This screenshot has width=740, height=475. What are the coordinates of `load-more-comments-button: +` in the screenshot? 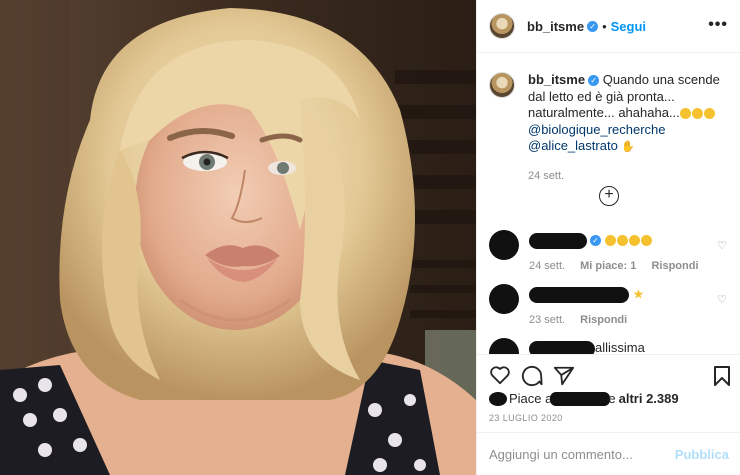 It's located at (609, 196).